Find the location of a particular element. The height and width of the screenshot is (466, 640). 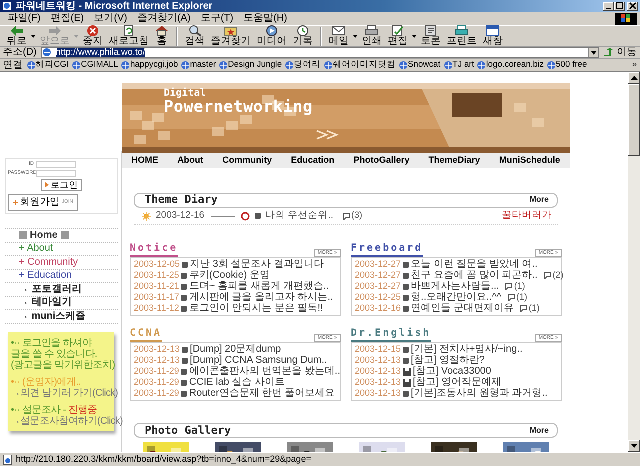

link-button: 500 free is located at coordinates (567, 65).